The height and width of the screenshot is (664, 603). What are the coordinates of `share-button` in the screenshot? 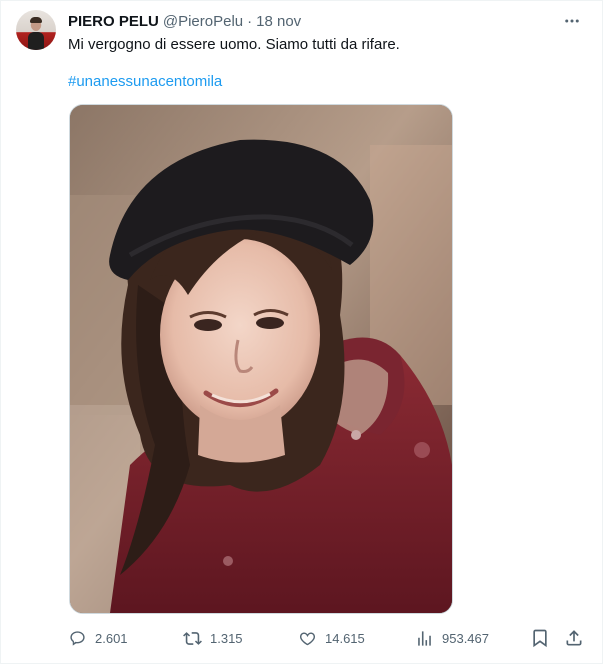 It's located at (574, 638).